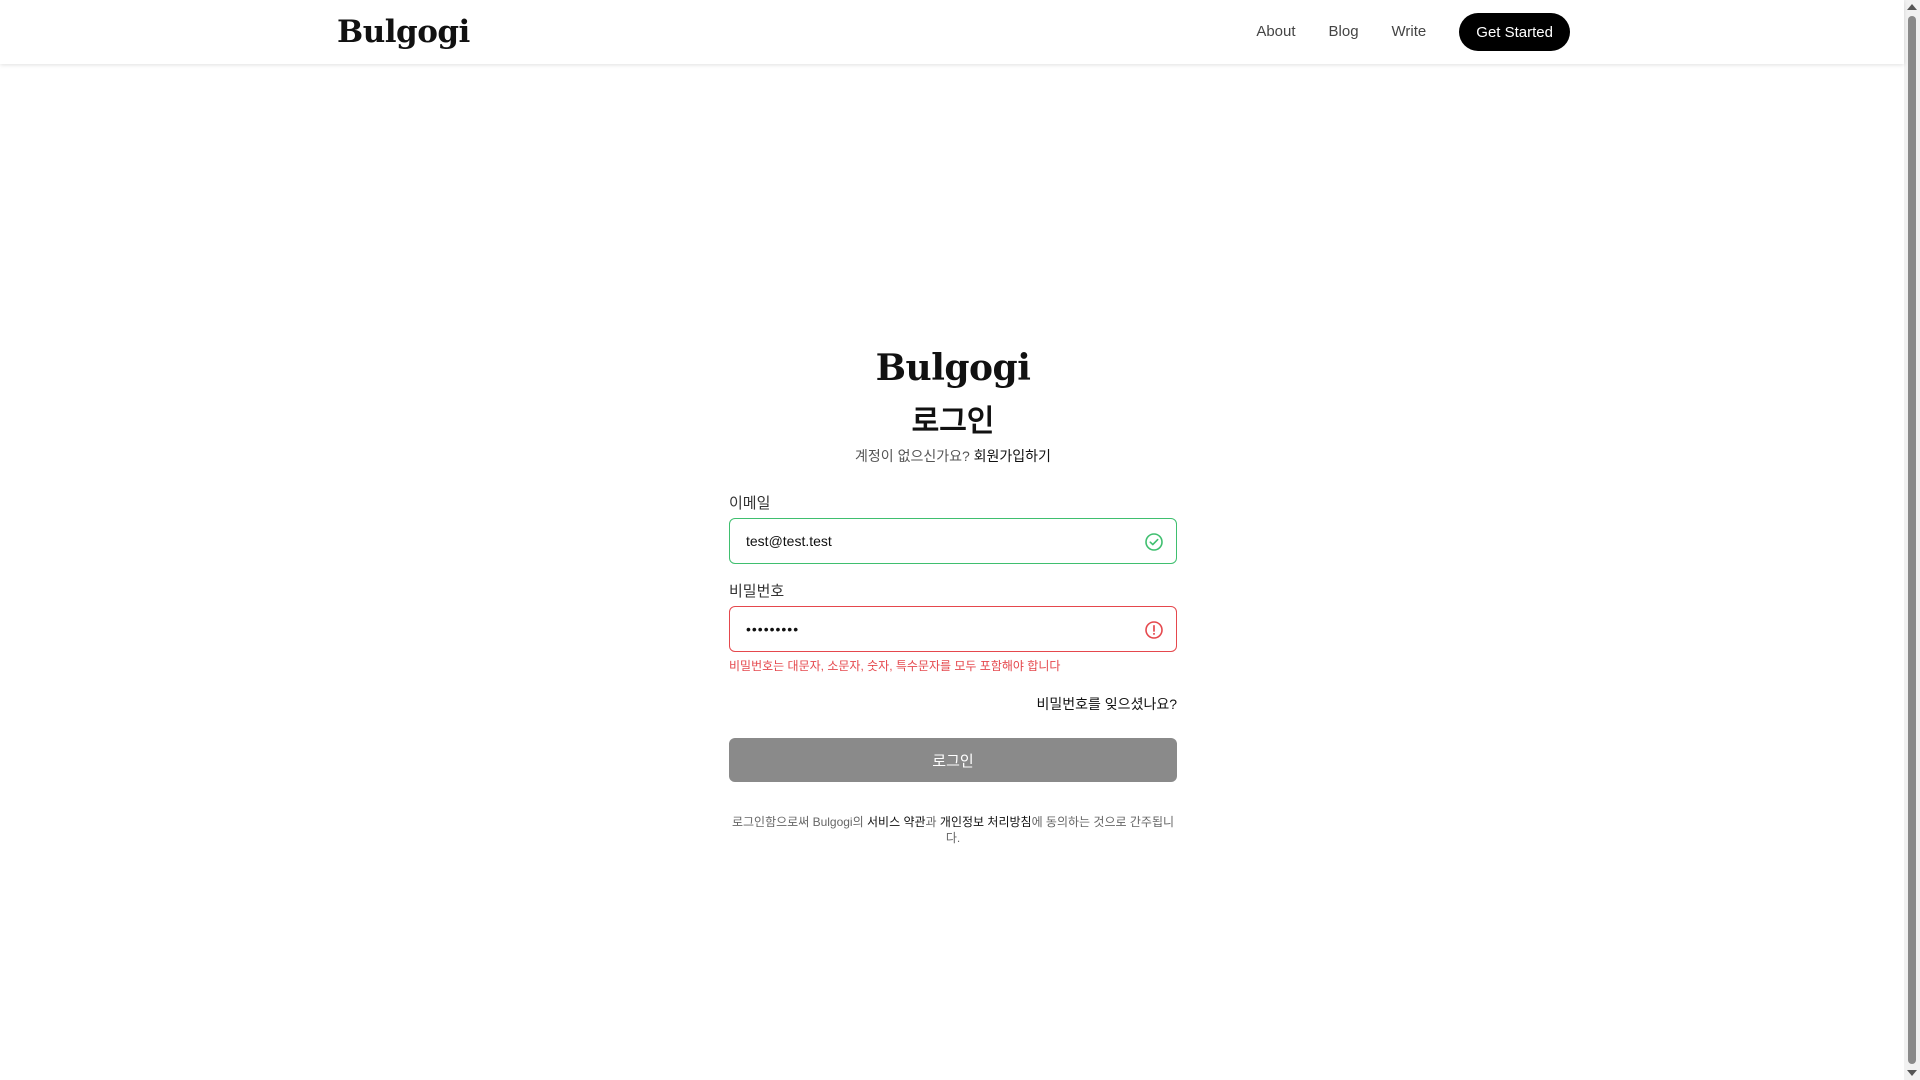 This screenshot has width=1920, height=1080. I want to click on main-nav: About Blog Write Get Started, so click(1413, 32).